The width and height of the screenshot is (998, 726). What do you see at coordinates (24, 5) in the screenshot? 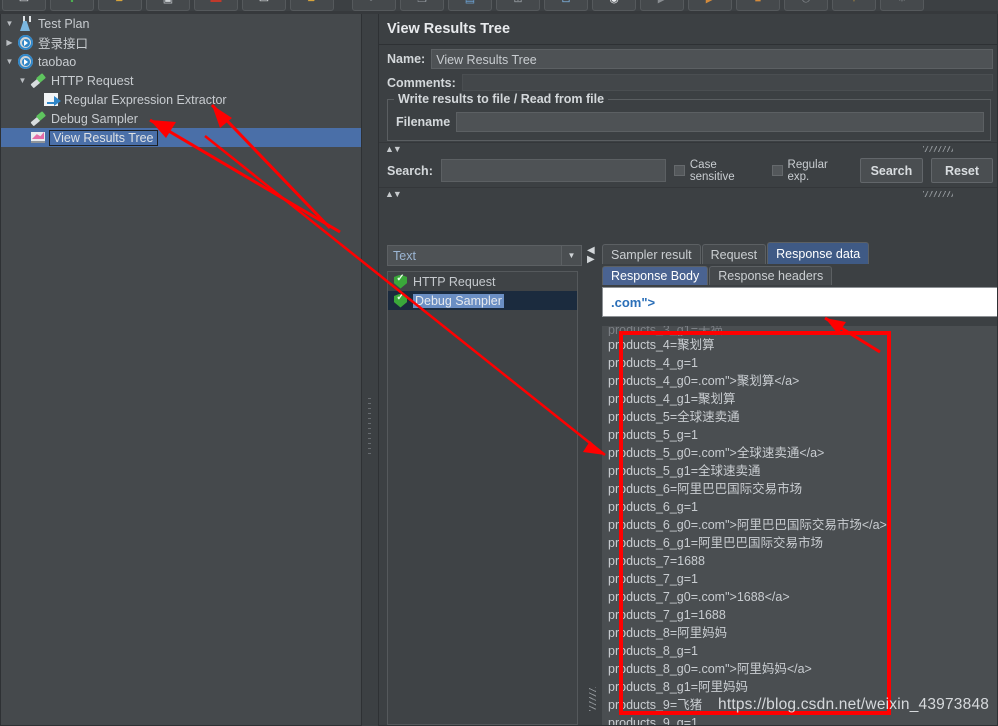
I see `new-icon: ▭` at bounding box center [24, 5].